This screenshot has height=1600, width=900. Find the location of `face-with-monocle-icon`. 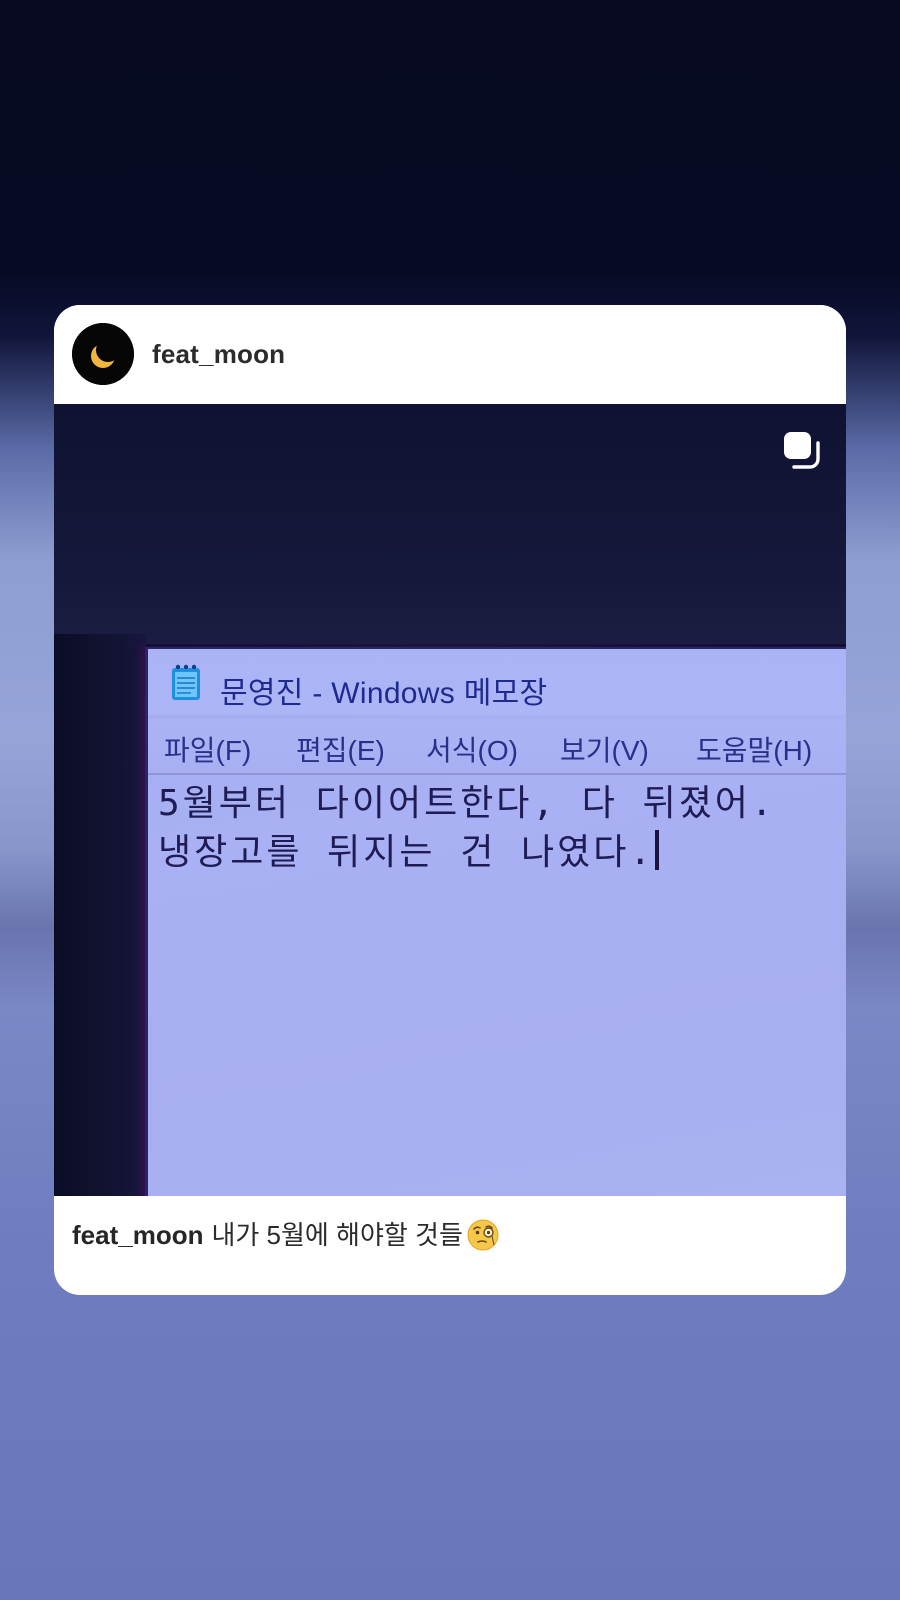

face-with-monocle-icon is located at coordinates (483, 1235).